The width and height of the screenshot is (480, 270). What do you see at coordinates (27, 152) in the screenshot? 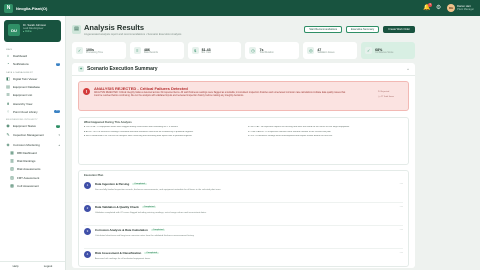
I see `sidebar-item-label: RBI Dashboard` at bounding box center [27, 152].